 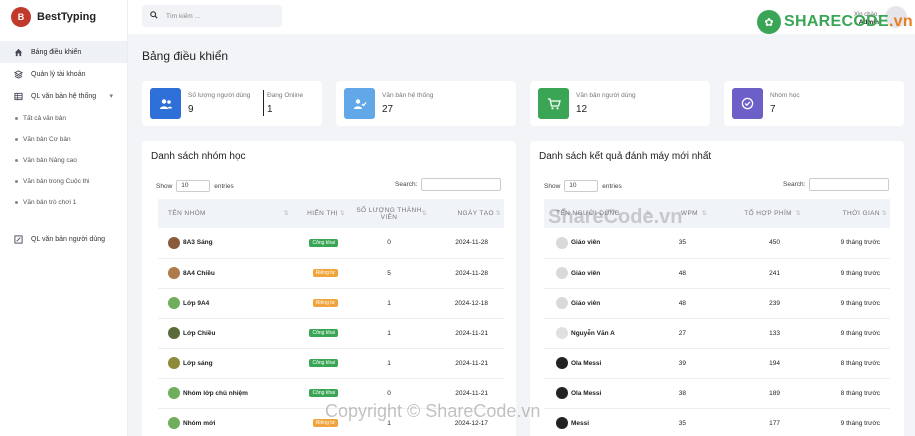 What do you see at coordinates (467, 213) in the screenshot?
I see `column-header: NGÀY TẠO ⇅` at bounding box center [467, 213].